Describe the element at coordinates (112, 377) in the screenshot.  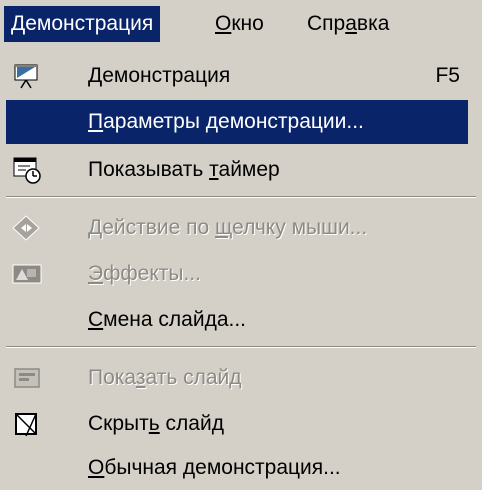
I see `show-slide-label-pre: Пока` at that location.